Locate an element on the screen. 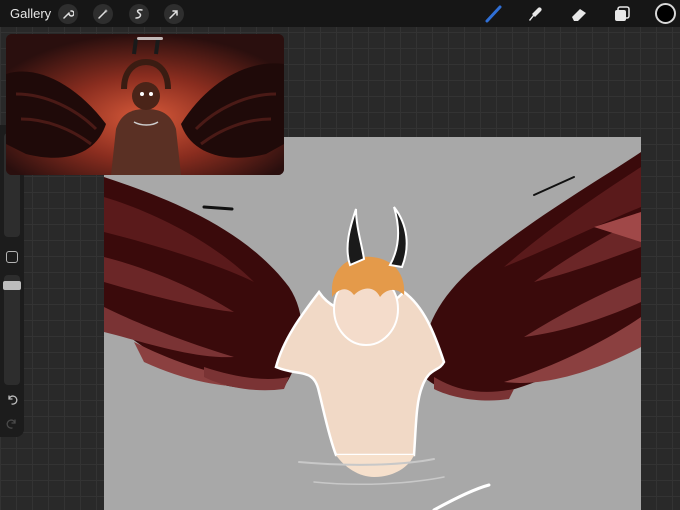 This screenshot has height=510, width=680. selection-icon is located at coordinates (139, 14).